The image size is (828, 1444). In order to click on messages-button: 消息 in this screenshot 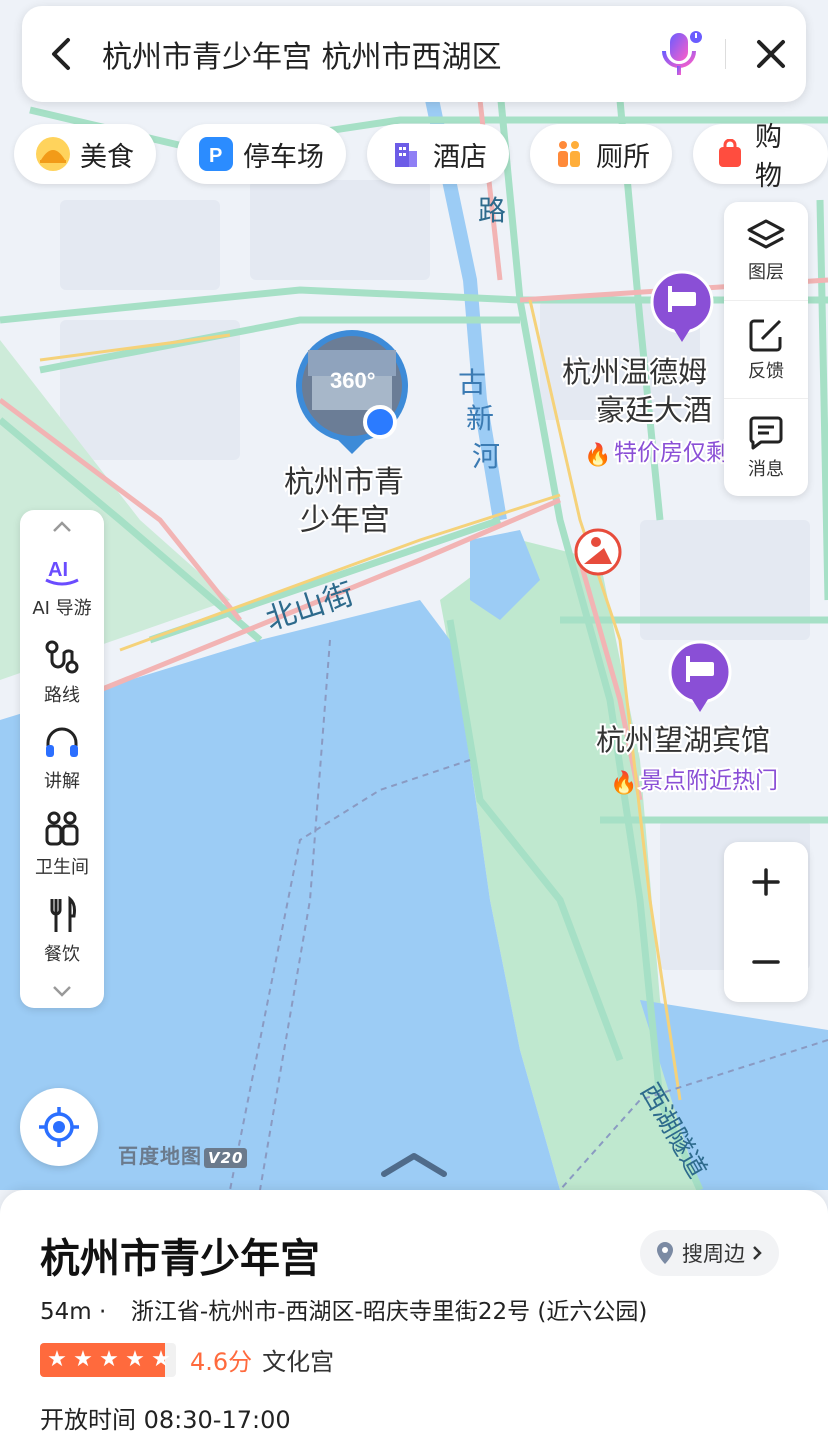, I will do `click(766, 447)`.